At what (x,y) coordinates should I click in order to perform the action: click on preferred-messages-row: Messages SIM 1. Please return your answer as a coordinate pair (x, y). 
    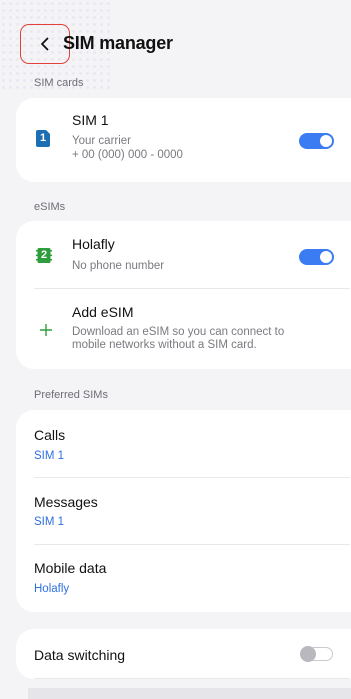
    Looking at the image, I should click on (183, 510).